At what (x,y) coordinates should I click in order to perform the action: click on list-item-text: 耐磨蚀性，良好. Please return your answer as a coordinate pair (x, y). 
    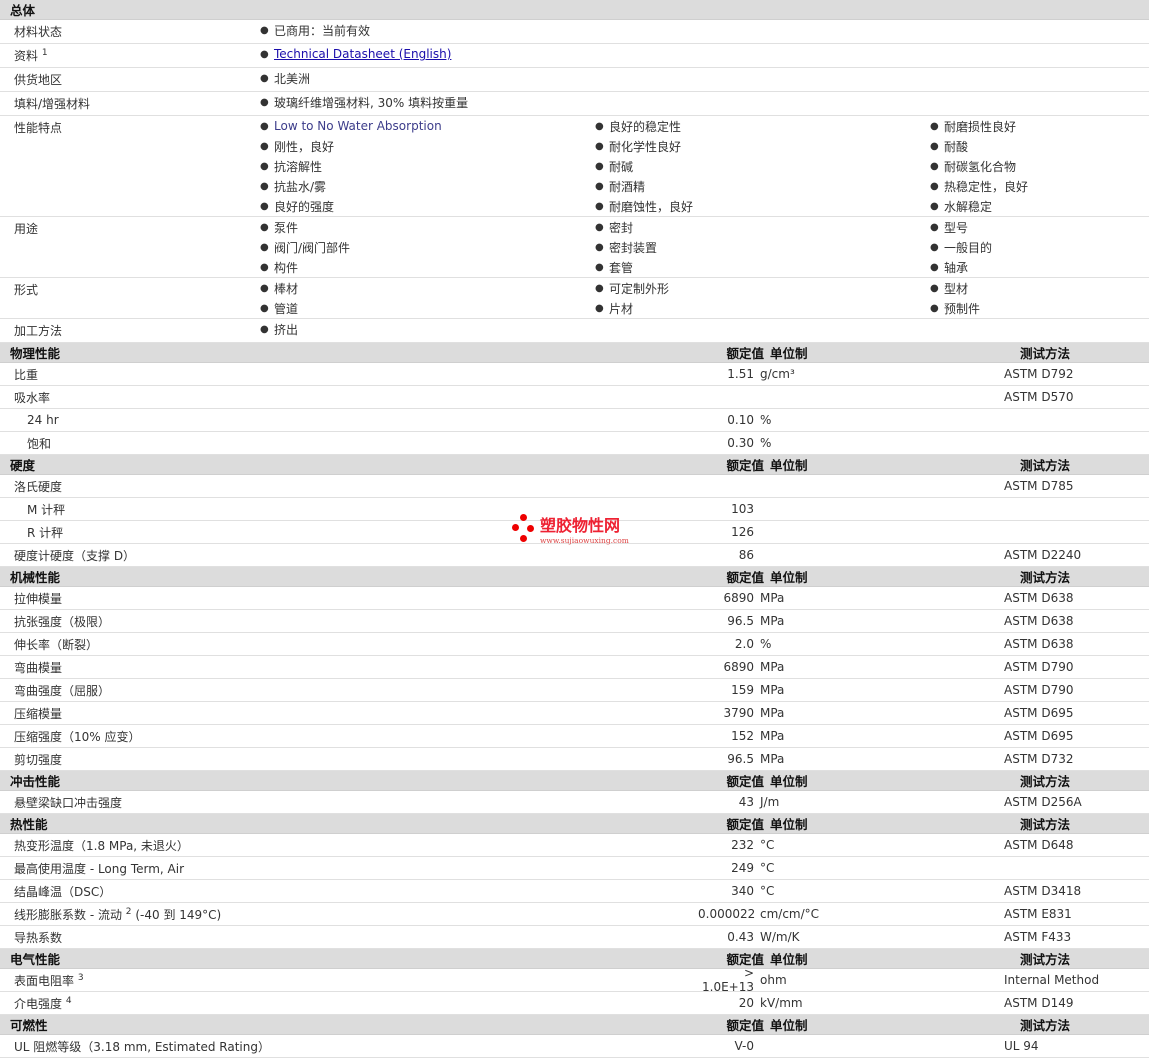
    Looking at the image, I should click on (651, 206).